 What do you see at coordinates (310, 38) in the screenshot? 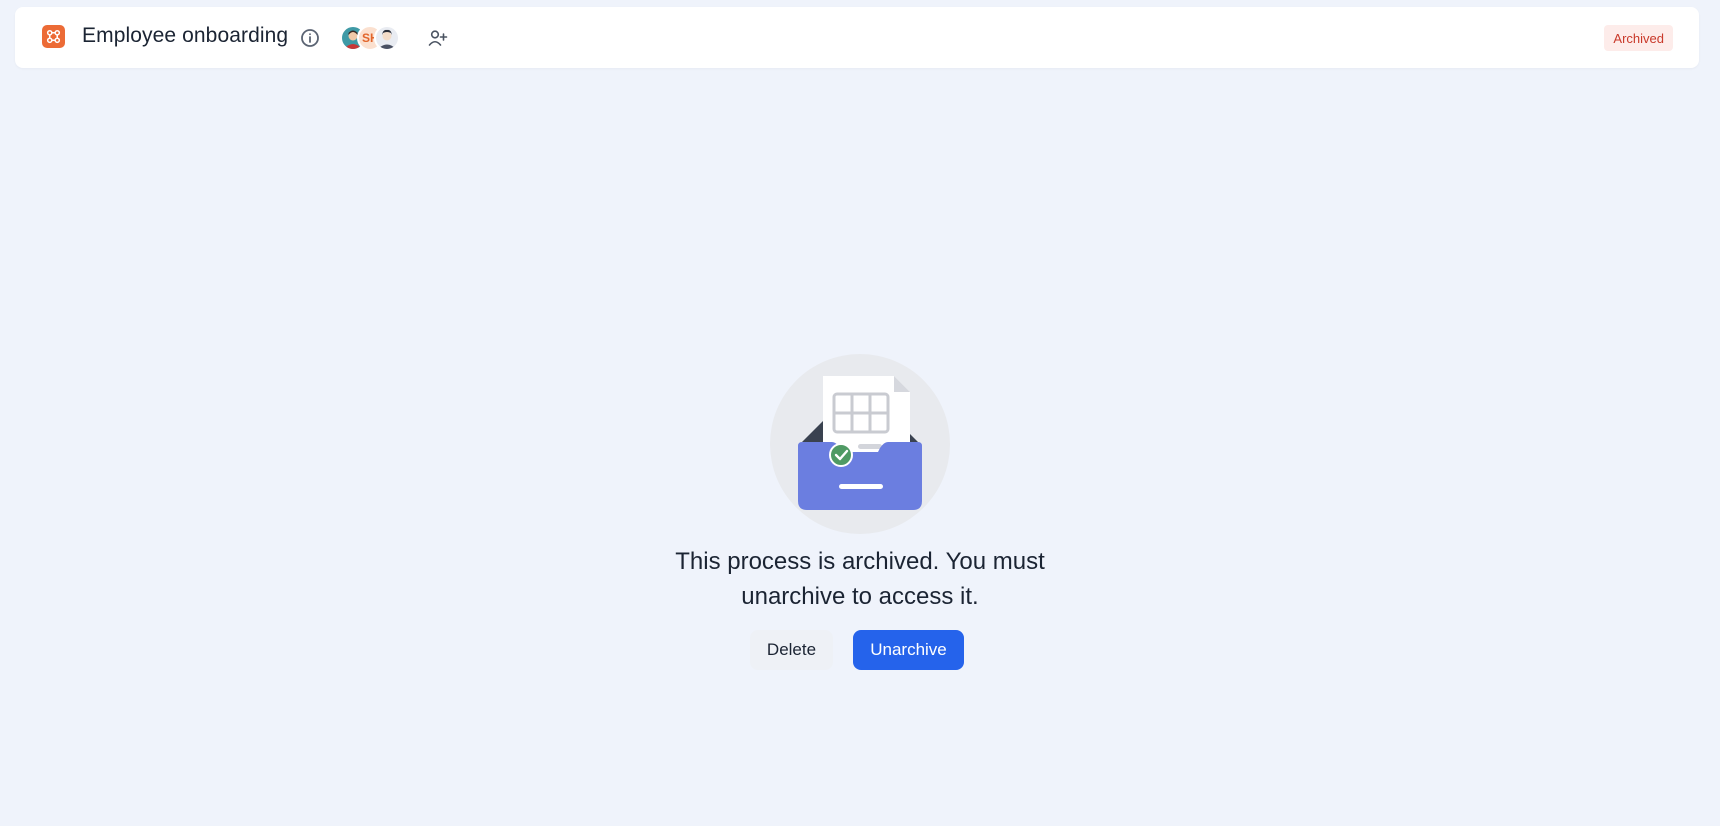
I see `info-icon` at bounding box center [310, 38].